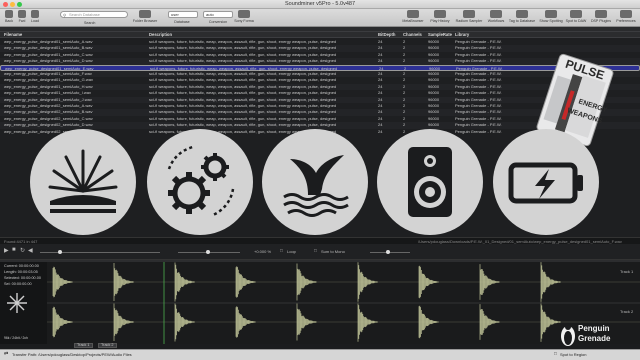 The height and width of the screenshot is (360, 640). What do you see at coordinates (183, 14) in the screenshot?
I see `database-select: user` at bounding box center [183, 14].